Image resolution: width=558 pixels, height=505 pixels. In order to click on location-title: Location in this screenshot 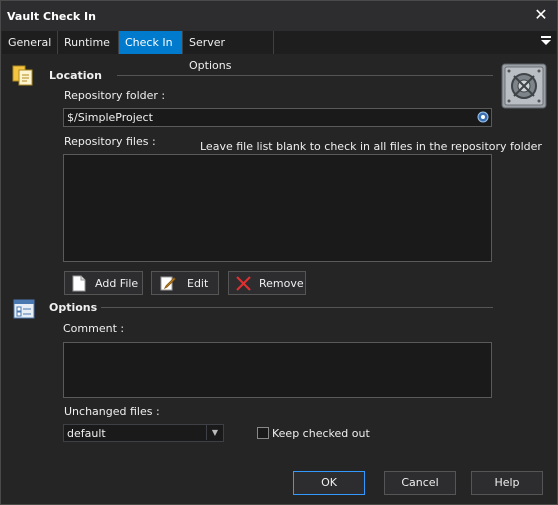, I will do `click(75, 75)`.